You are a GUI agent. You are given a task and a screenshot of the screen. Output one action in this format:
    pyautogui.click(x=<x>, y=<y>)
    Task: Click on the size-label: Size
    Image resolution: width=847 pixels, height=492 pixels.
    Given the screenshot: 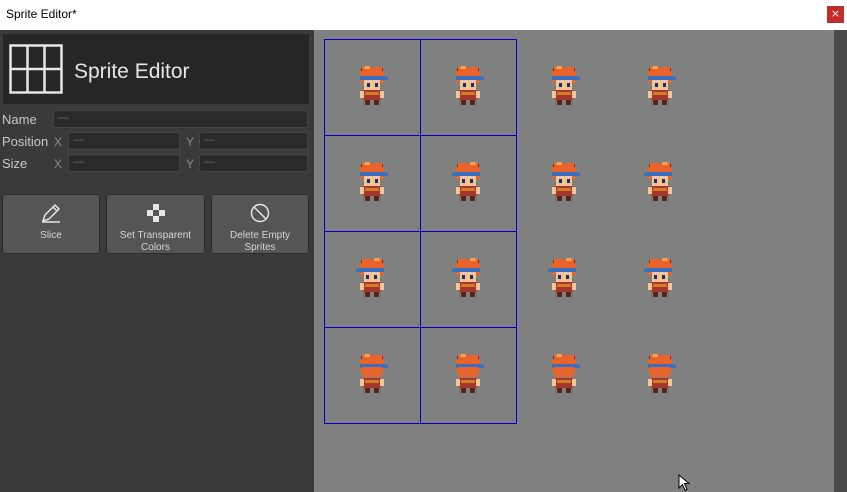 What is the action you would take?
    pyautogui.click(x=15, y=163)
    